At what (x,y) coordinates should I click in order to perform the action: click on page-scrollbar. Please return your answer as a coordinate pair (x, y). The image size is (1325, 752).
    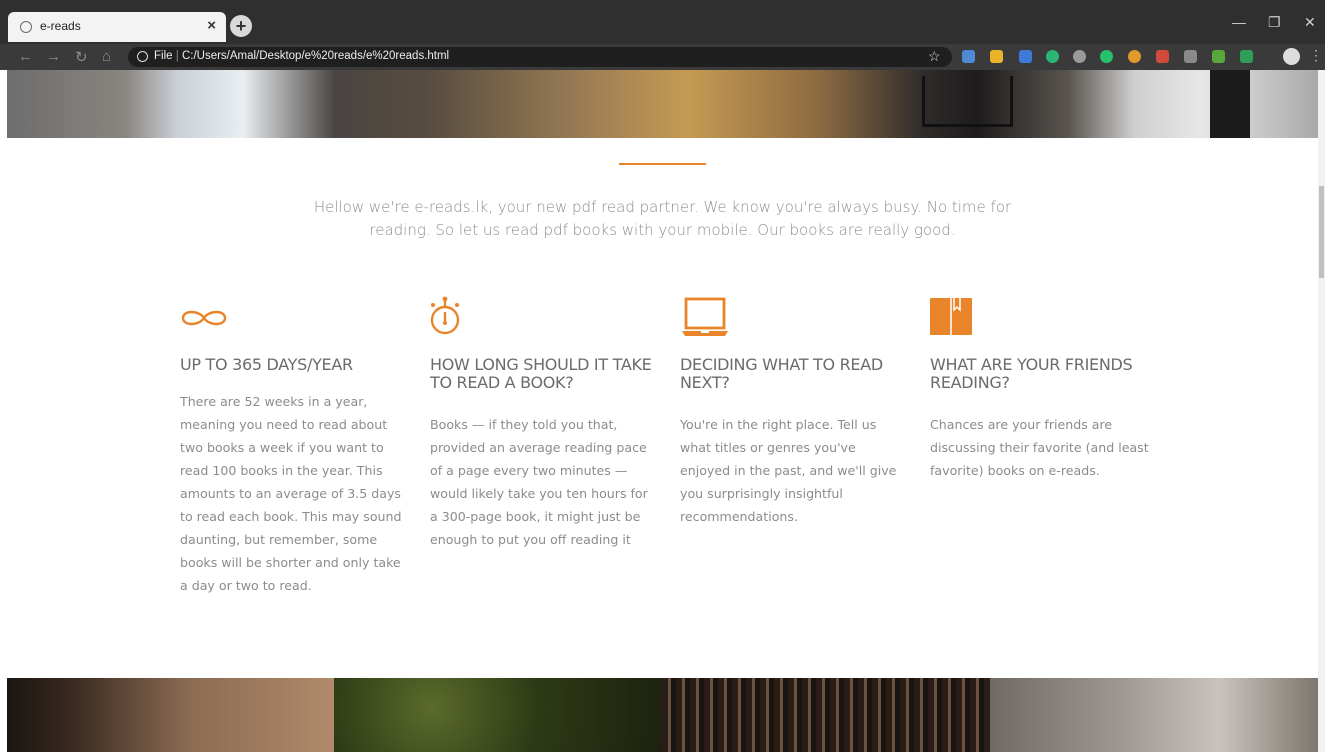
    Looking at the image, I should click on (1321, 411).